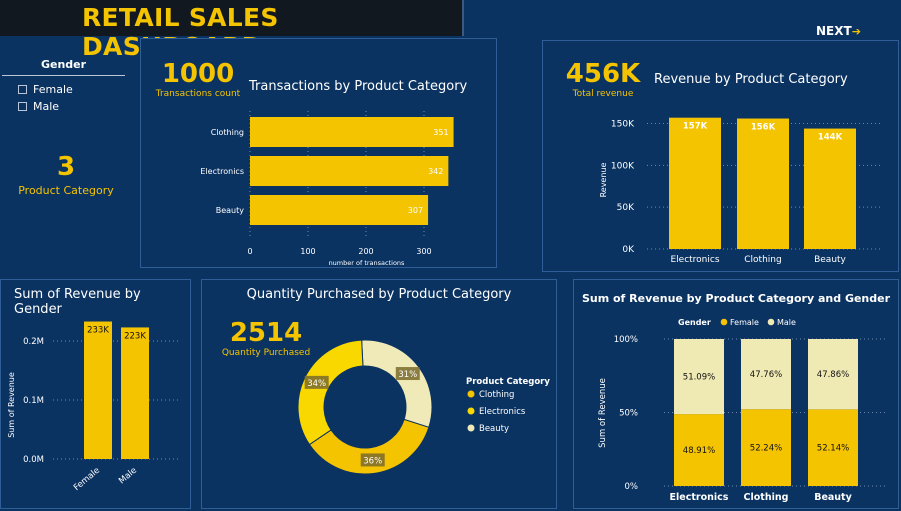 The width and height of the screenshot is (901, 511). What do you see at coordinates (98, 331) in the screenshot?
I see `data-label: 233K` at bounding box center [98, 331].